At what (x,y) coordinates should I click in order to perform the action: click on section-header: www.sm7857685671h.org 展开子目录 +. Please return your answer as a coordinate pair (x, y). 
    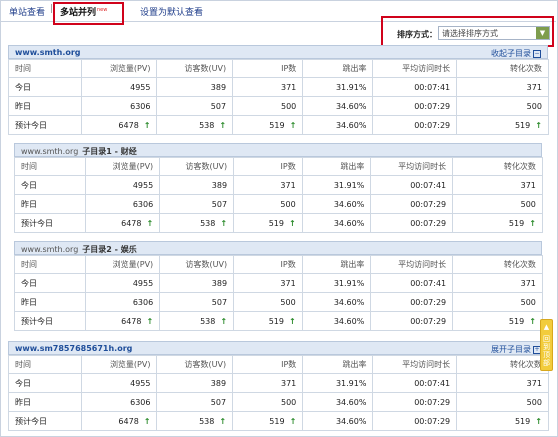
    Looking at the image, I should click on (278, 348).